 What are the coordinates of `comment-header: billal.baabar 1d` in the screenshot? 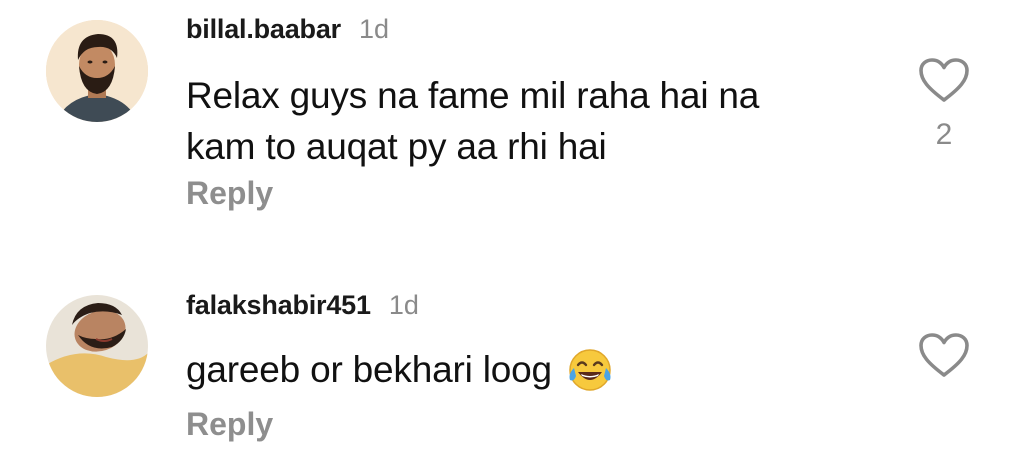 It's located at (287, 29).